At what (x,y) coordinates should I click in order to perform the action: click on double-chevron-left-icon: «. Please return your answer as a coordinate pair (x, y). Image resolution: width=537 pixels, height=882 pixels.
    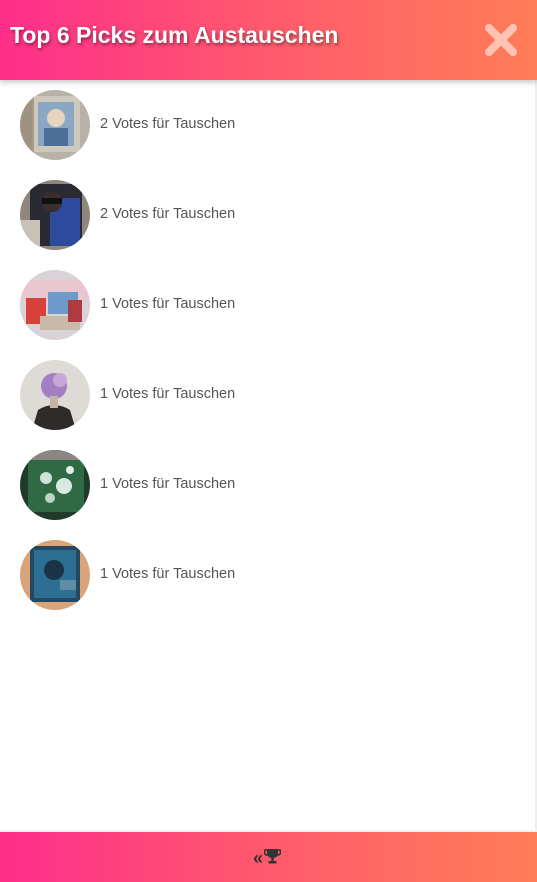
    Looking at the image, I should click on (258, 858).